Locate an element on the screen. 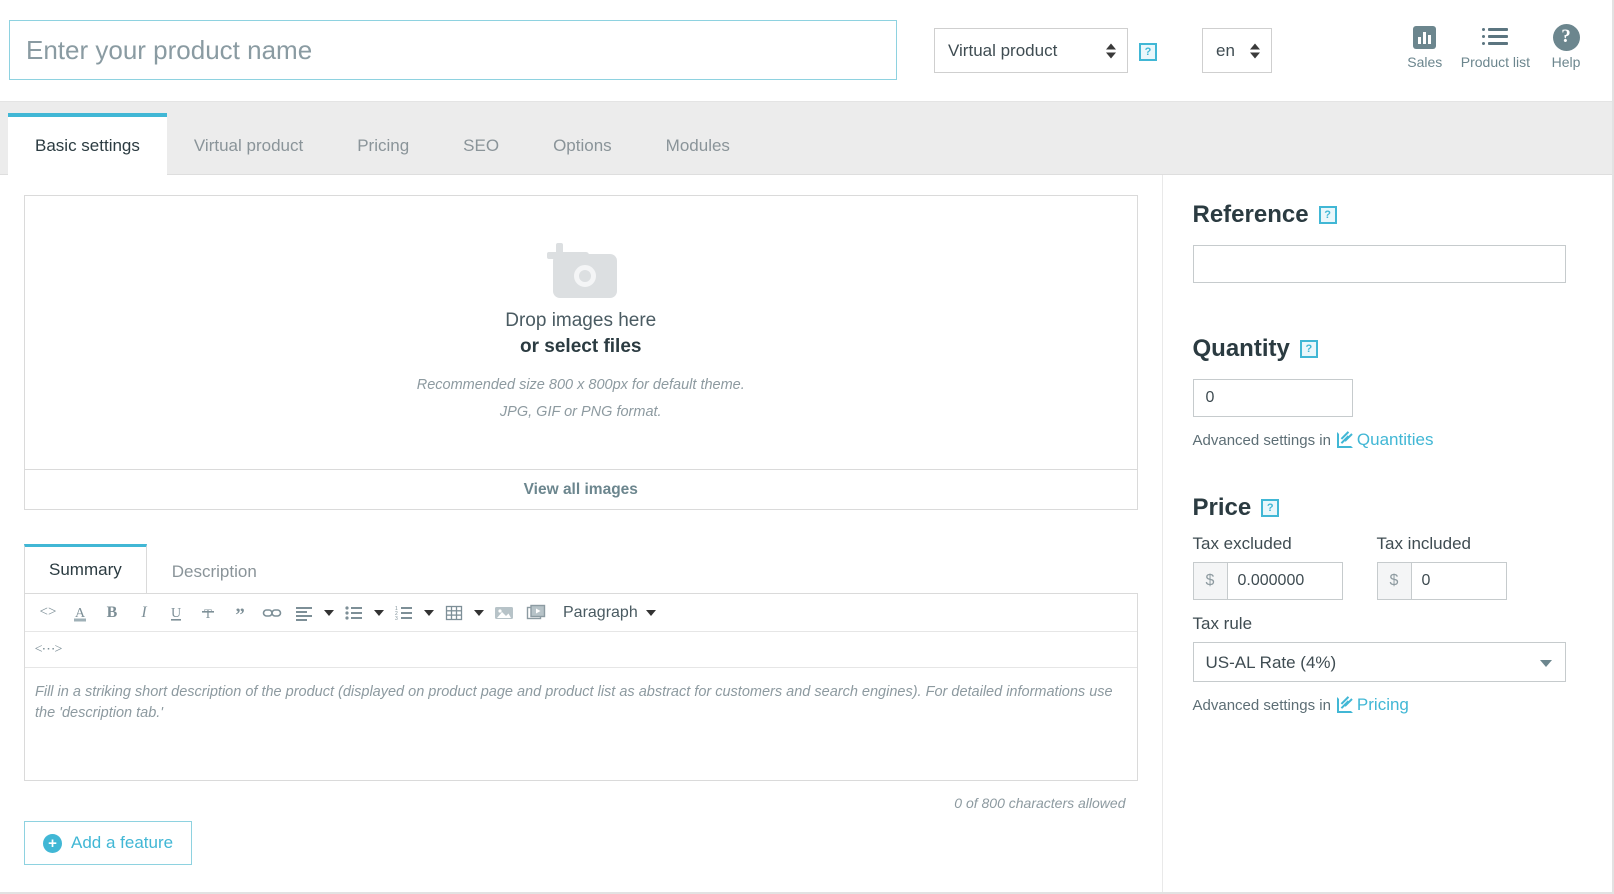 This screenshot has width=1614, height=894. quantities-link: Quantities is located at coordinates (1384, 440).